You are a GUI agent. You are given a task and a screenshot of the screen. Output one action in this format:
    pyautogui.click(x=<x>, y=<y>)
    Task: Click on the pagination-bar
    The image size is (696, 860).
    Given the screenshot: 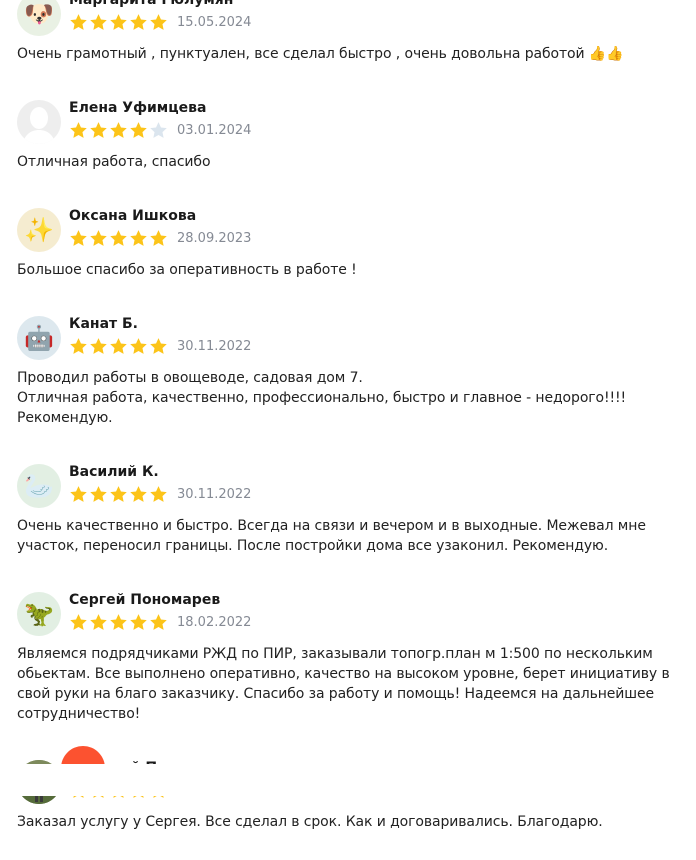 What is the action you would take?
    pyautogui.click(x=348, y=770)
    